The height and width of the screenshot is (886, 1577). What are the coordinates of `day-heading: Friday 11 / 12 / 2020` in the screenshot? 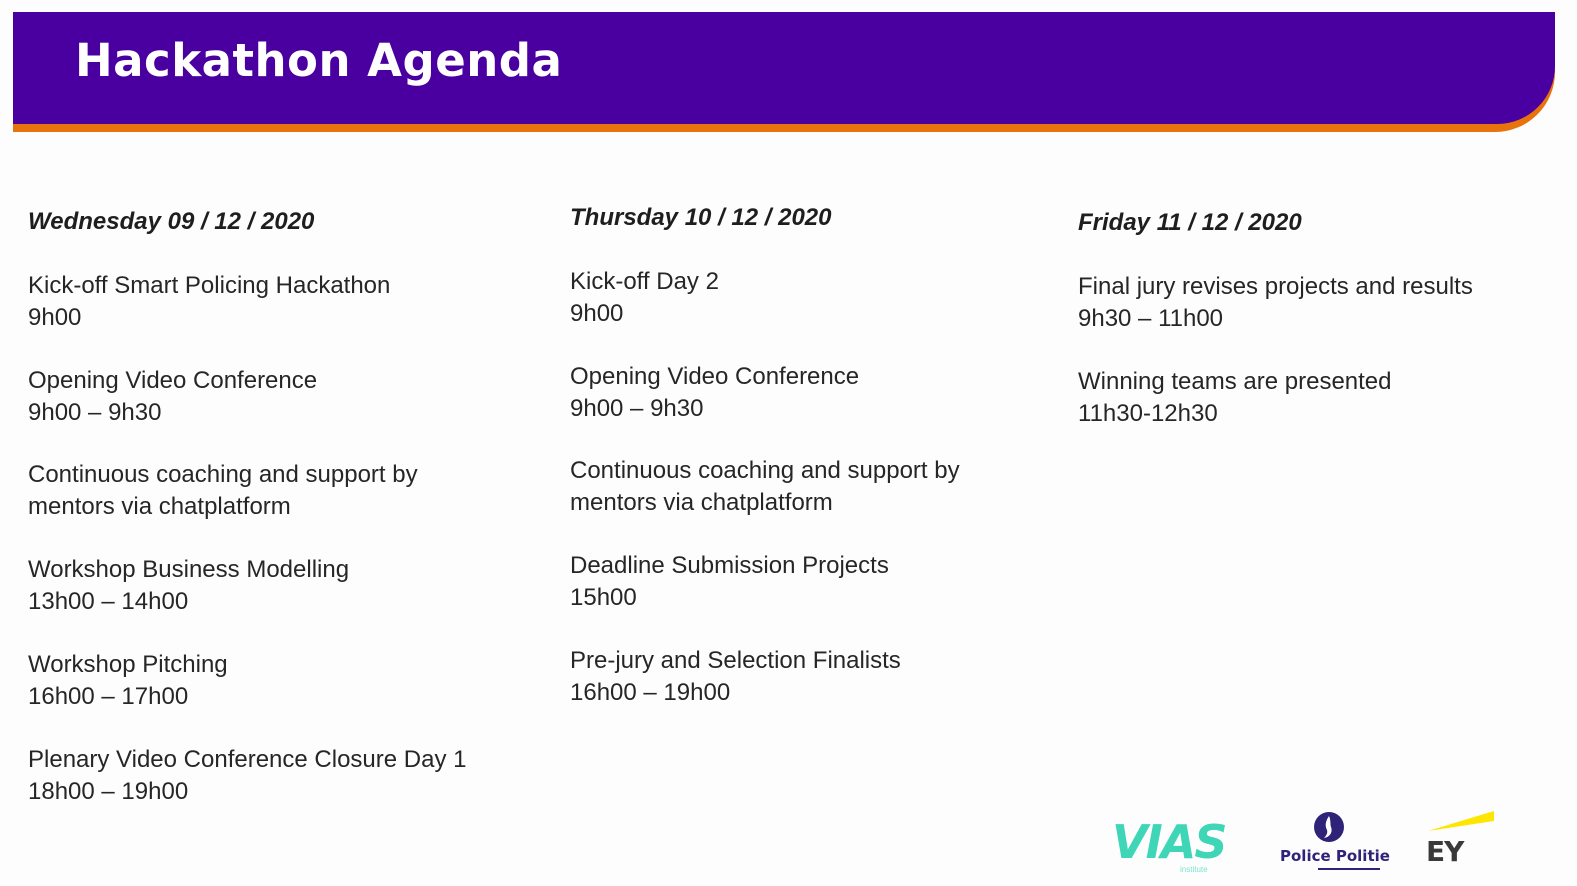 It's located at (1190, 222).